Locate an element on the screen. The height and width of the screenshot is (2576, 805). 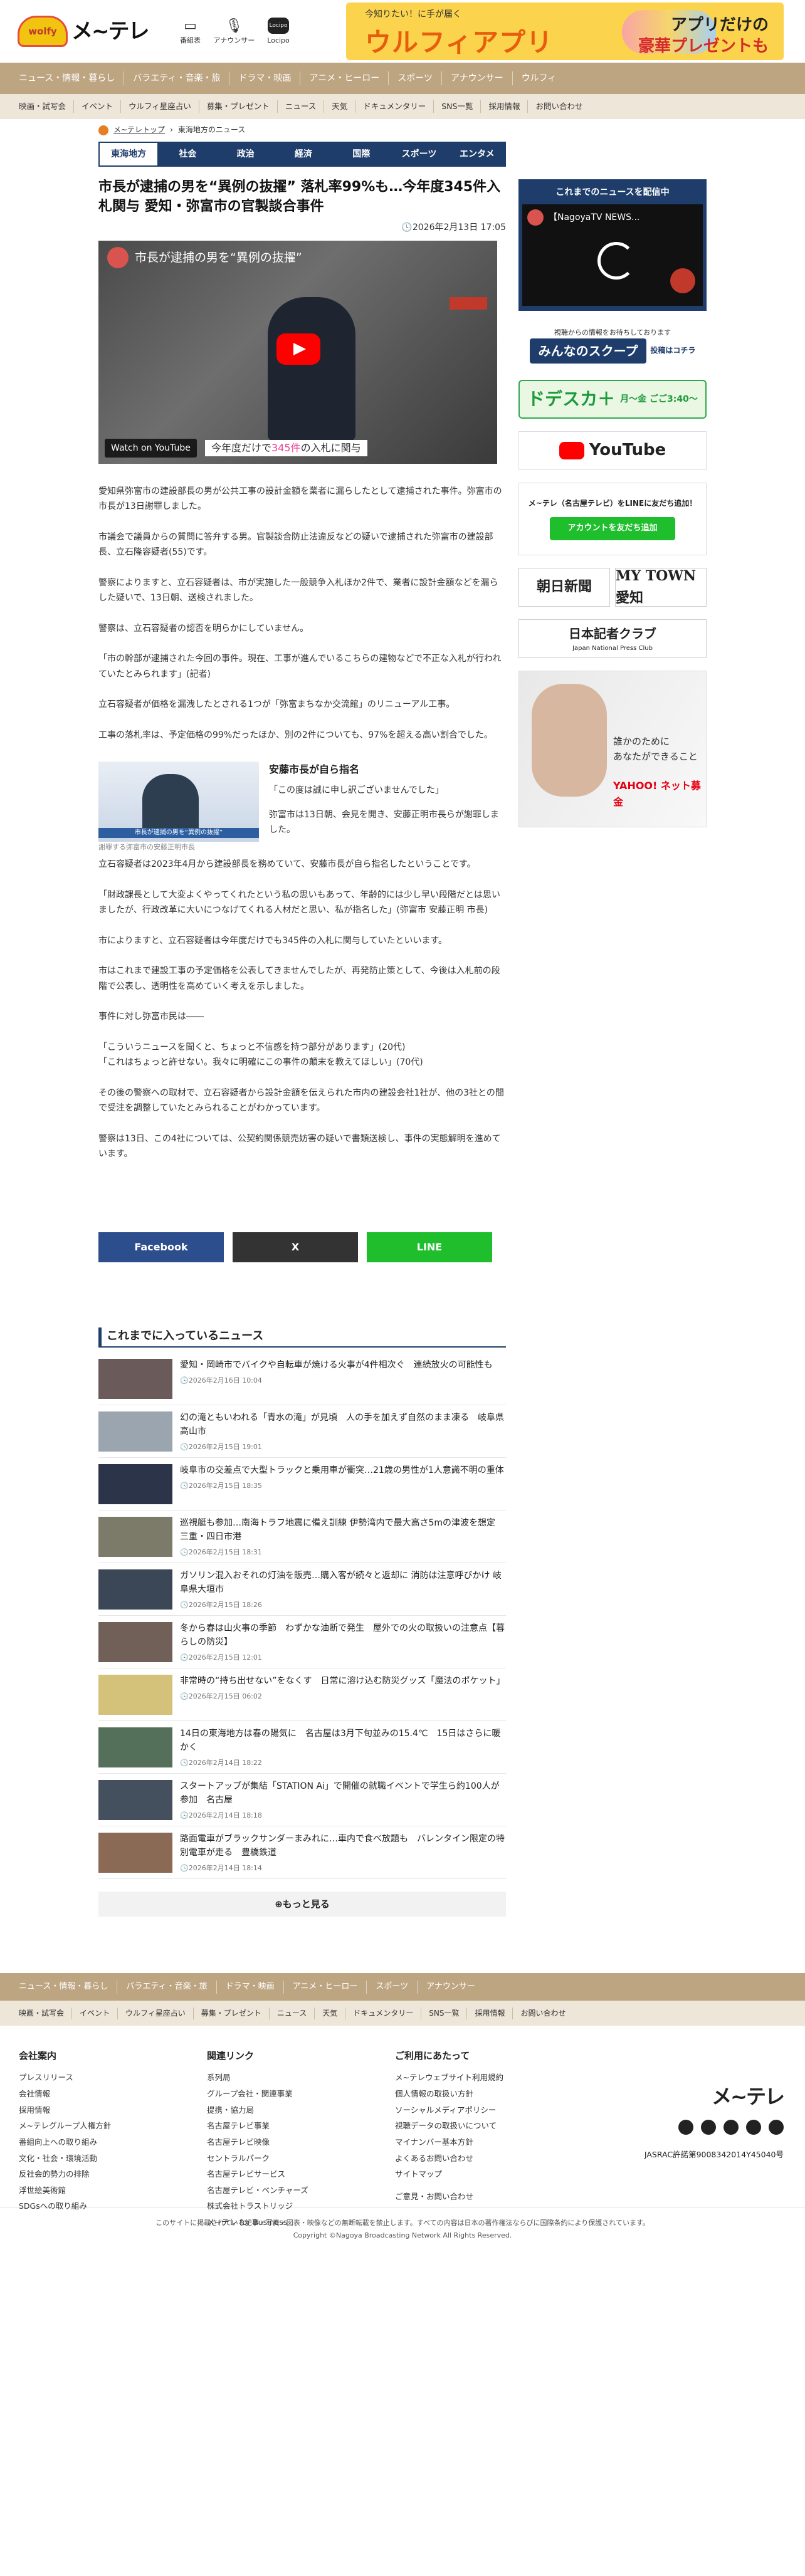
footer-link: 文化・社会・環境活動 is located at coordinates (113, 2158).